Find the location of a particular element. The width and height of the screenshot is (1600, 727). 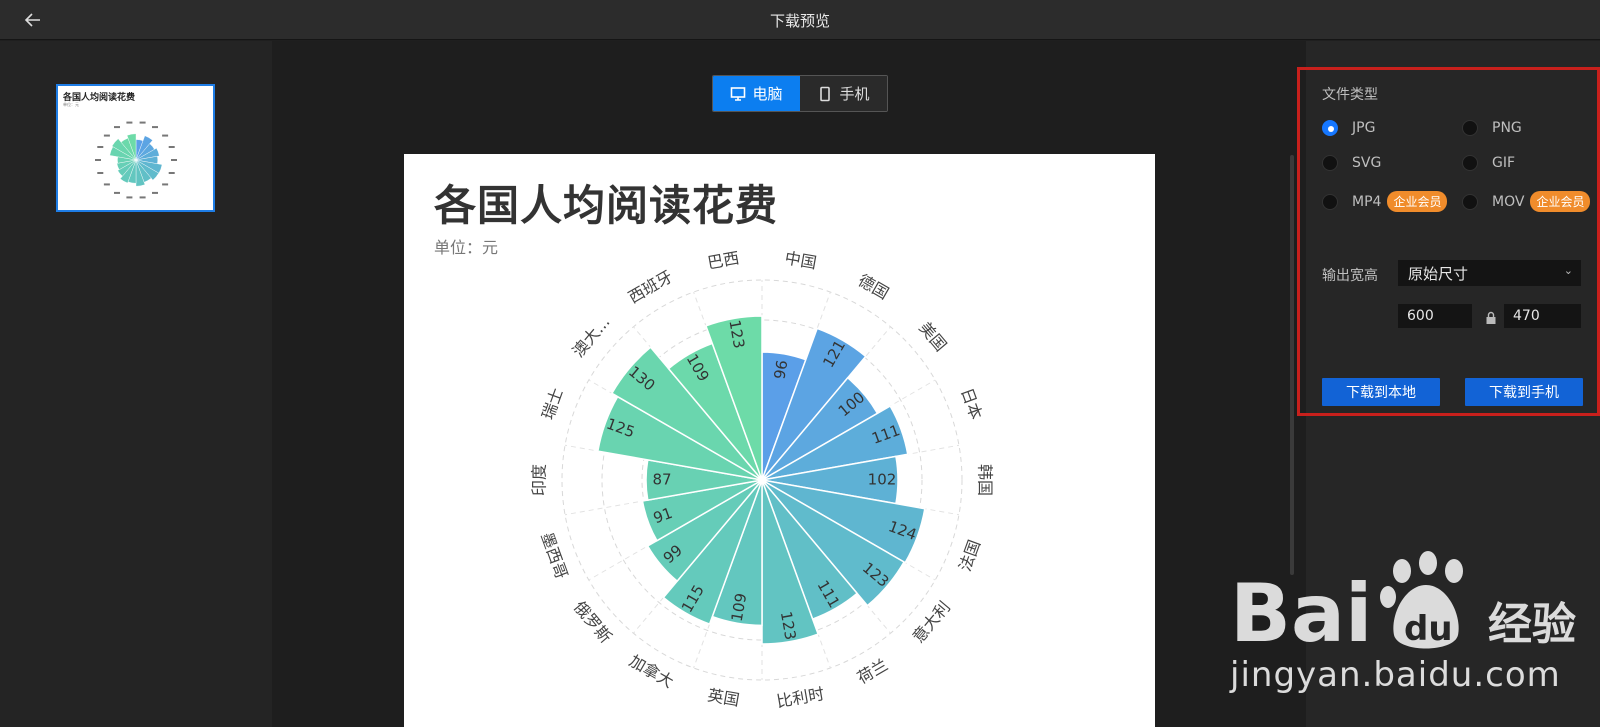

radio-gif: GIF is located at coordinates (1488, 163).